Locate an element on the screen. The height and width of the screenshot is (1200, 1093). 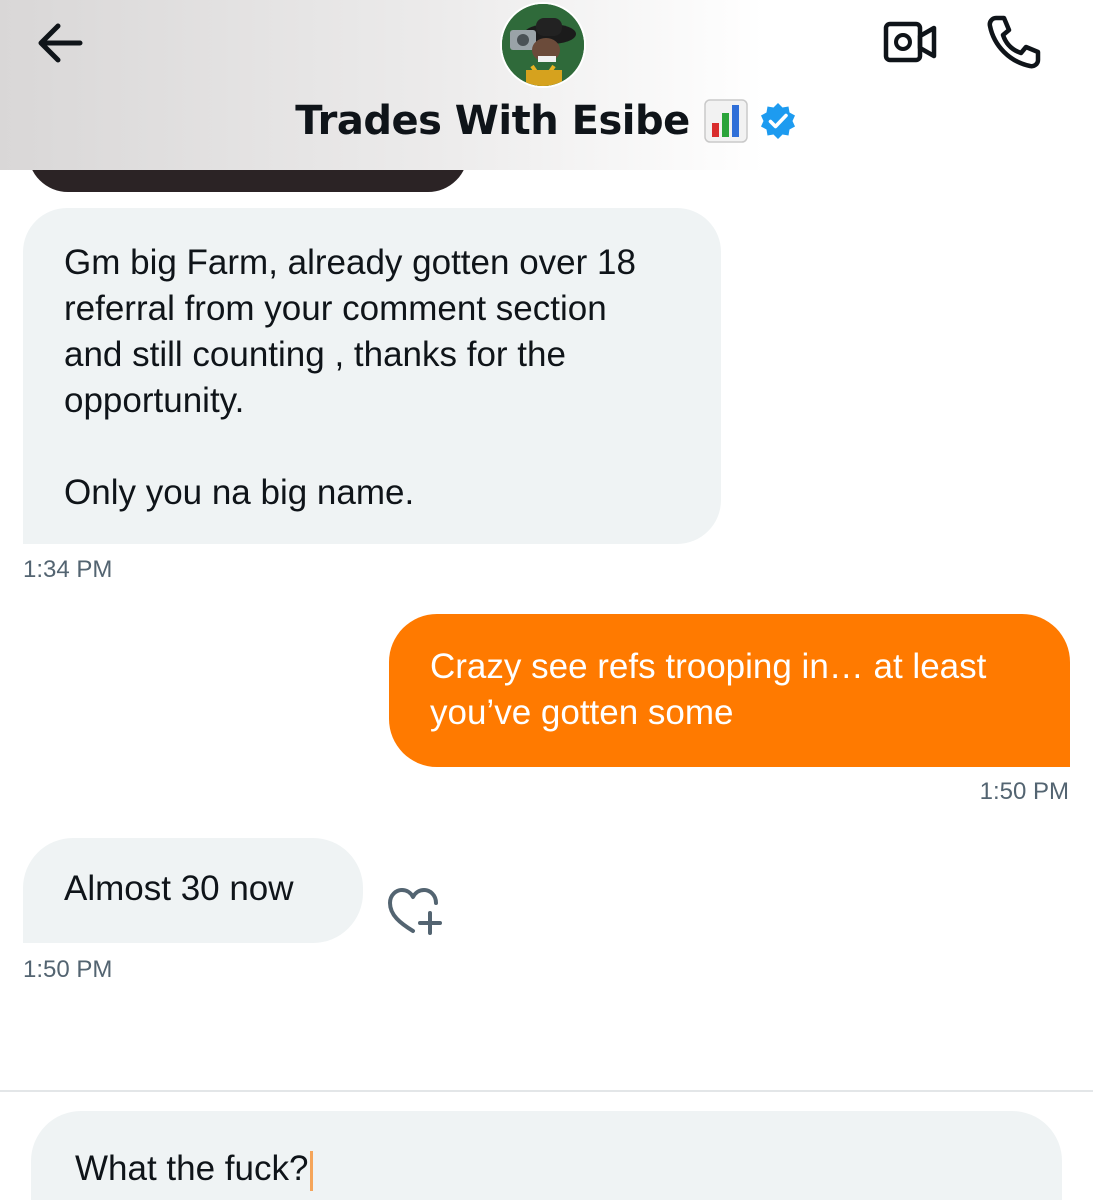
voice-call-button is located at coordinates (1012, 42).